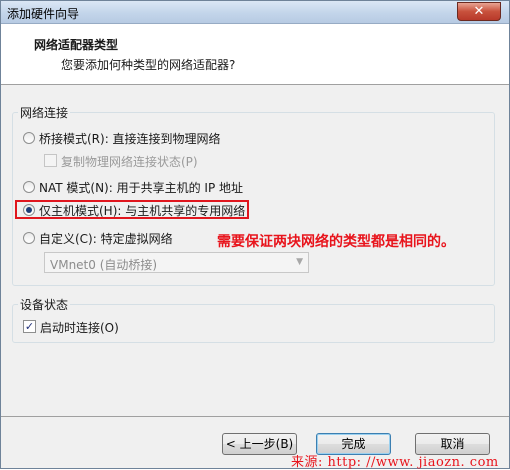 Image resolution: width=510 pixels, height=470 pixels. I want to click on bridged-mode-radio, so click(29, 138).